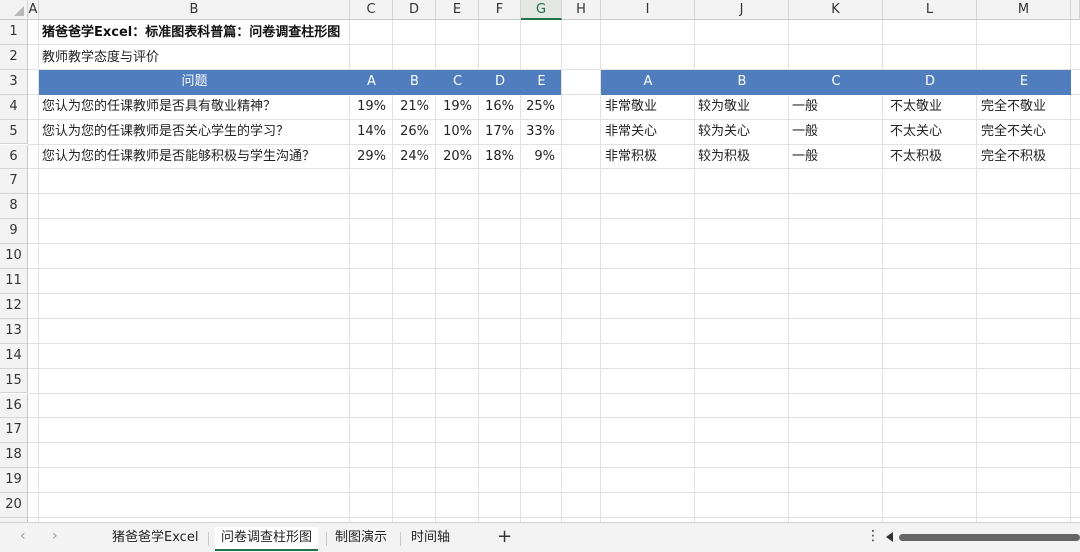 Image resolution: width=1080 pixels, height=552 pixels. Describe the element at coordinates (930, 157) in the screenshot. I see `legend-cell: 不太积极` at that location.